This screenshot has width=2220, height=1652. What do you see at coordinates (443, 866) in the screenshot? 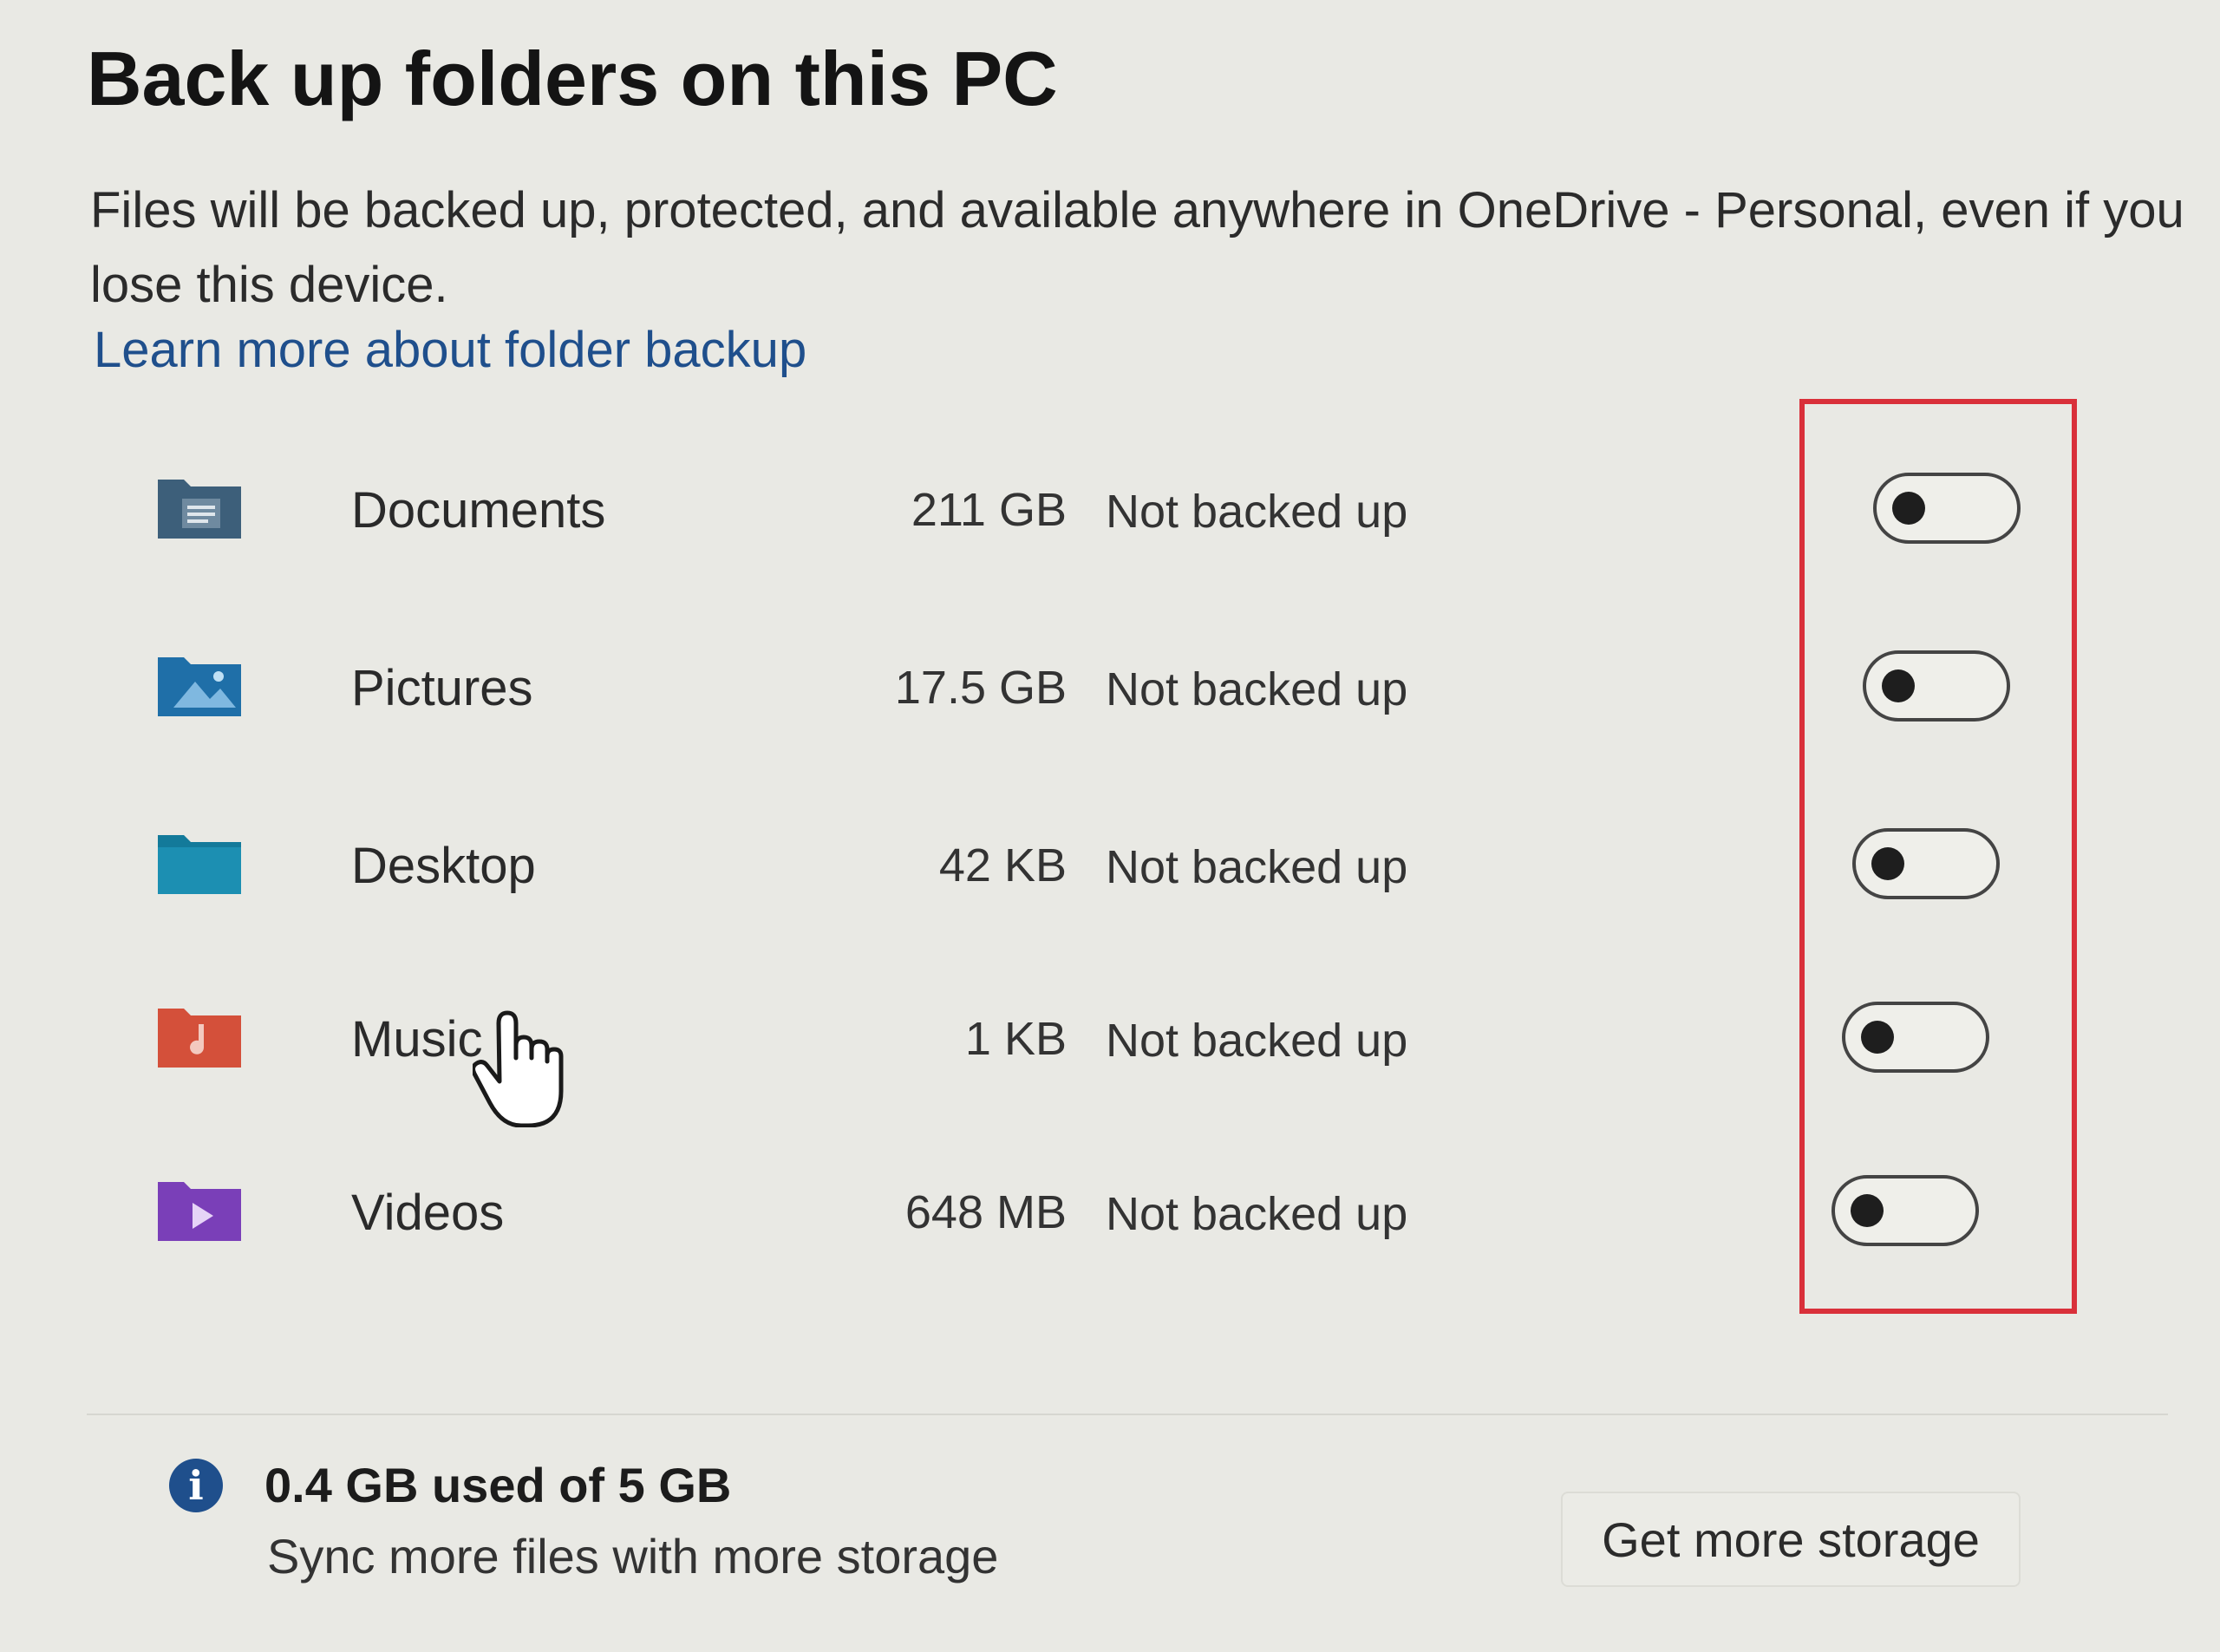
I see `folder-name: Desktop` at bounding box center [443, 866].